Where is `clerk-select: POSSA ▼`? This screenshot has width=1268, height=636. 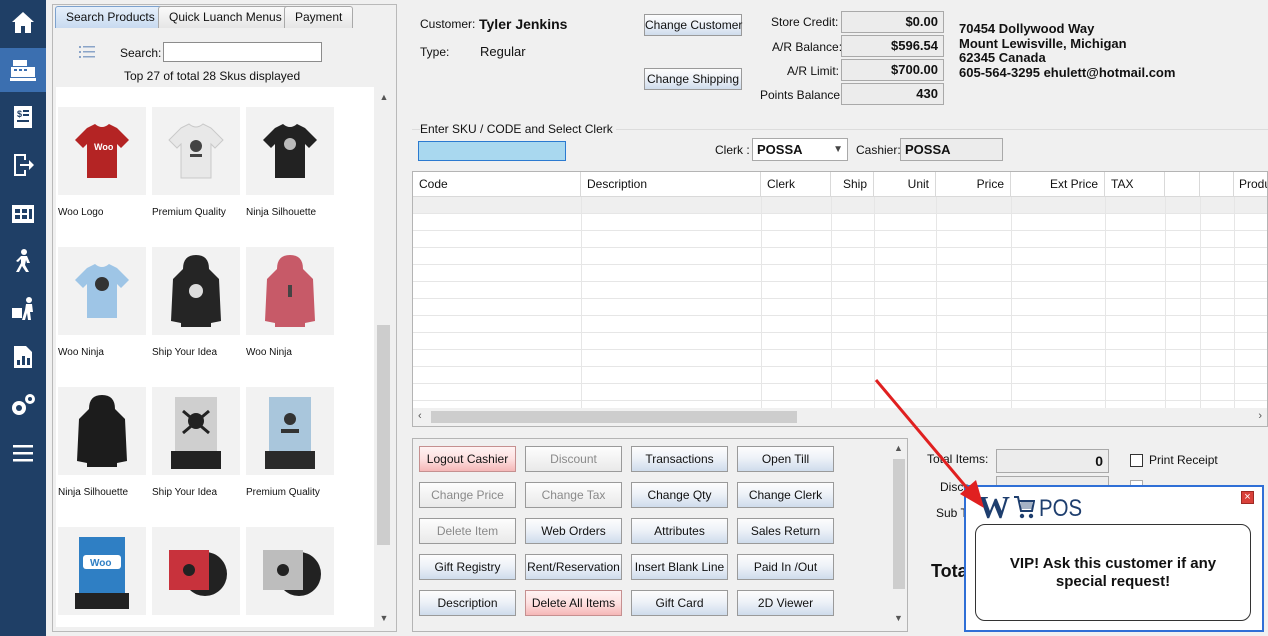
clerk-select: POSSA ▼ is located at coordinates (800, 149).